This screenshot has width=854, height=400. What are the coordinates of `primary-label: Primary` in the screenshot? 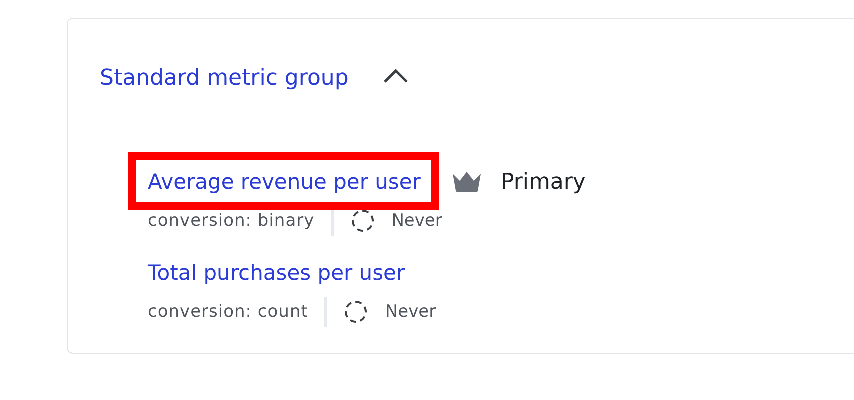 It's located at (543, 182).